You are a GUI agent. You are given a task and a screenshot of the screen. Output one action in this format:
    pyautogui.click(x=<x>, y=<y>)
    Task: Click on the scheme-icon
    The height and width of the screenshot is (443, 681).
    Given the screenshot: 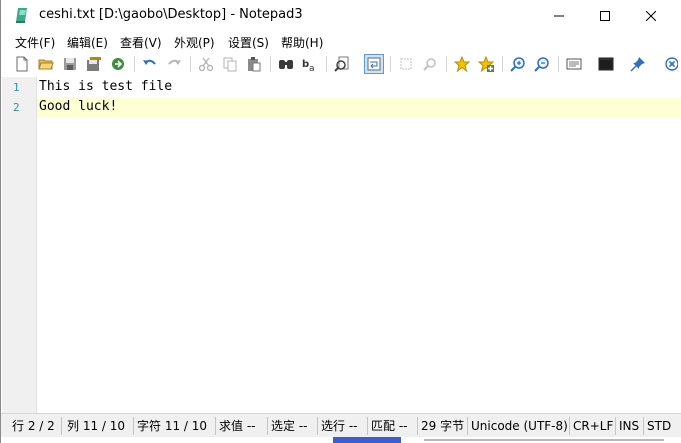 What is the action you would take?
    pyautogui.click(x=574, y=64)
    